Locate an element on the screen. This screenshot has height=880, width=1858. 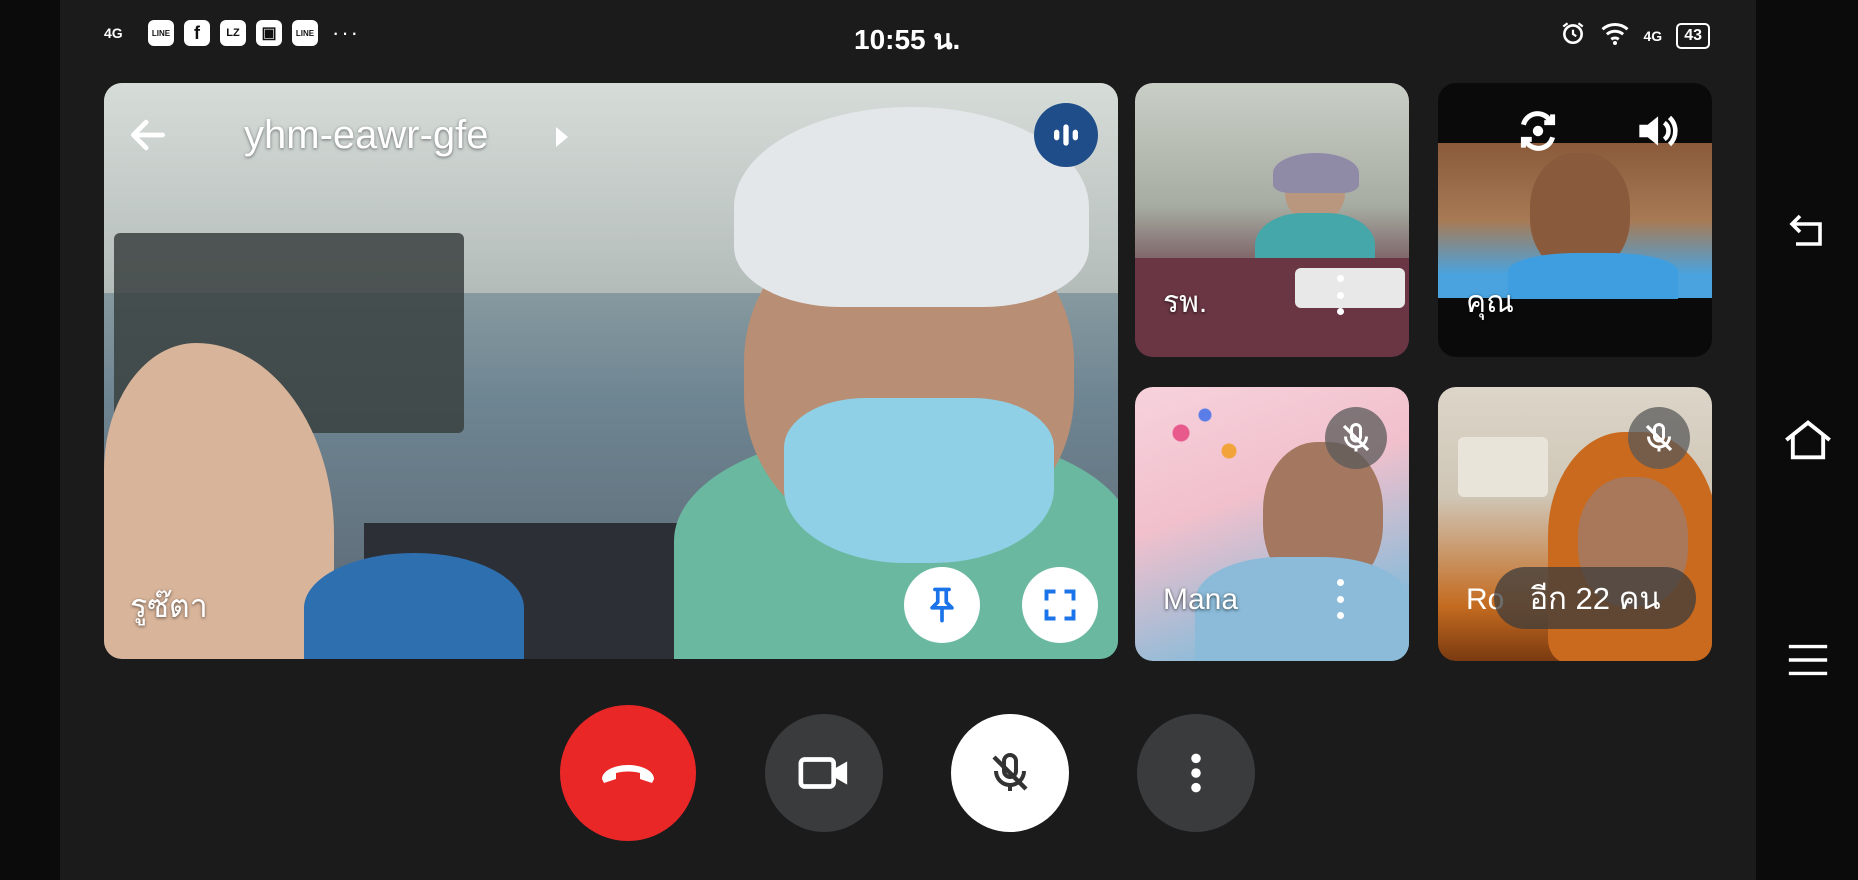
lazada-app-icon: LZ is located at coordinates (233, 33).